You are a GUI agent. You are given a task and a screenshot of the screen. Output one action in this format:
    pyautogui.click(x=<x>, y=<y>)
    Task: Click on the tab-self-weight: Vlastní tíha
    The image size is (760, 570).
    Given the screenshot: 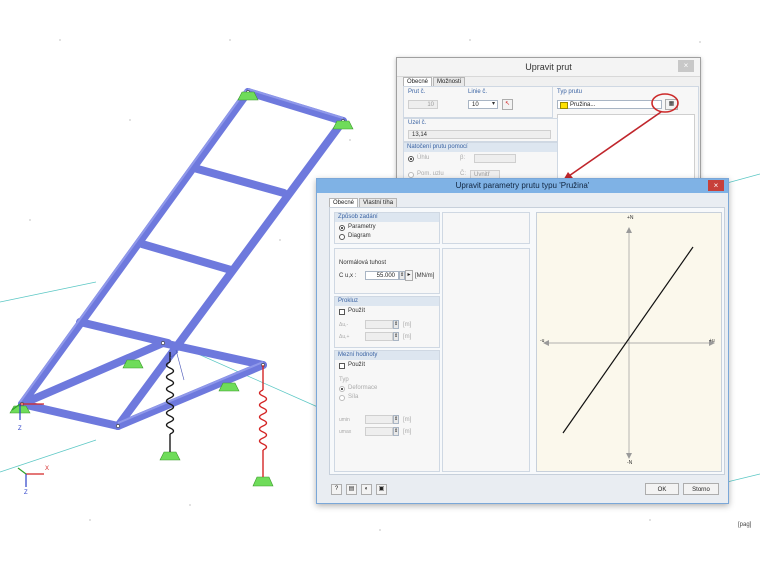 What is the action you would take?
    pyautogui.click(x=378, y=202)
    